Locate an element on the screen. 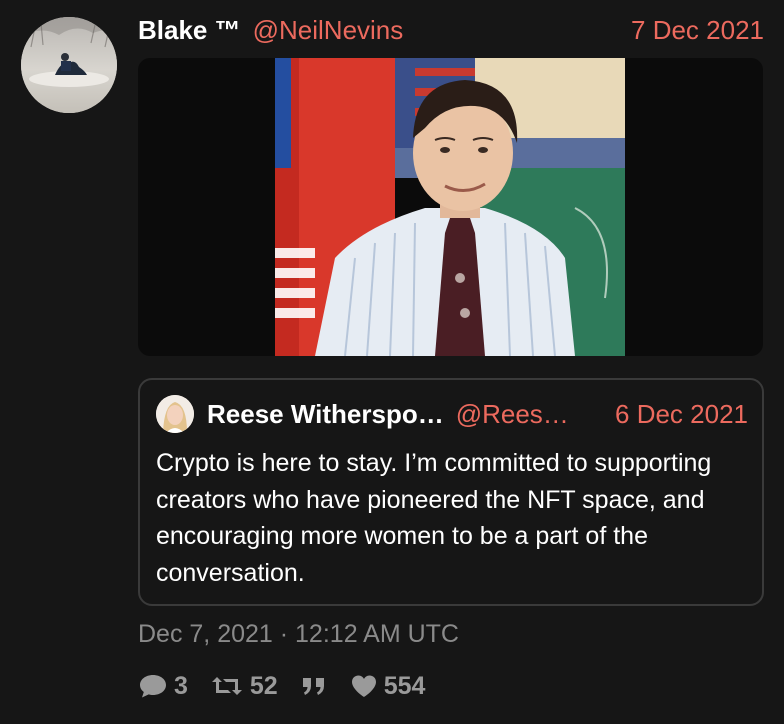 The height and width of the screenshot is (724, 784). quote-icon is located at coordinates (313, 686).